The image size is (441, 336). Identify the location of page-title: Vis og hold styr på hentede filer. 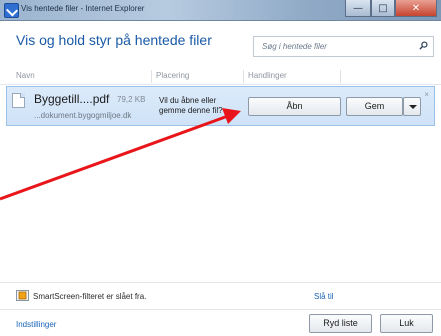
(114, 40).